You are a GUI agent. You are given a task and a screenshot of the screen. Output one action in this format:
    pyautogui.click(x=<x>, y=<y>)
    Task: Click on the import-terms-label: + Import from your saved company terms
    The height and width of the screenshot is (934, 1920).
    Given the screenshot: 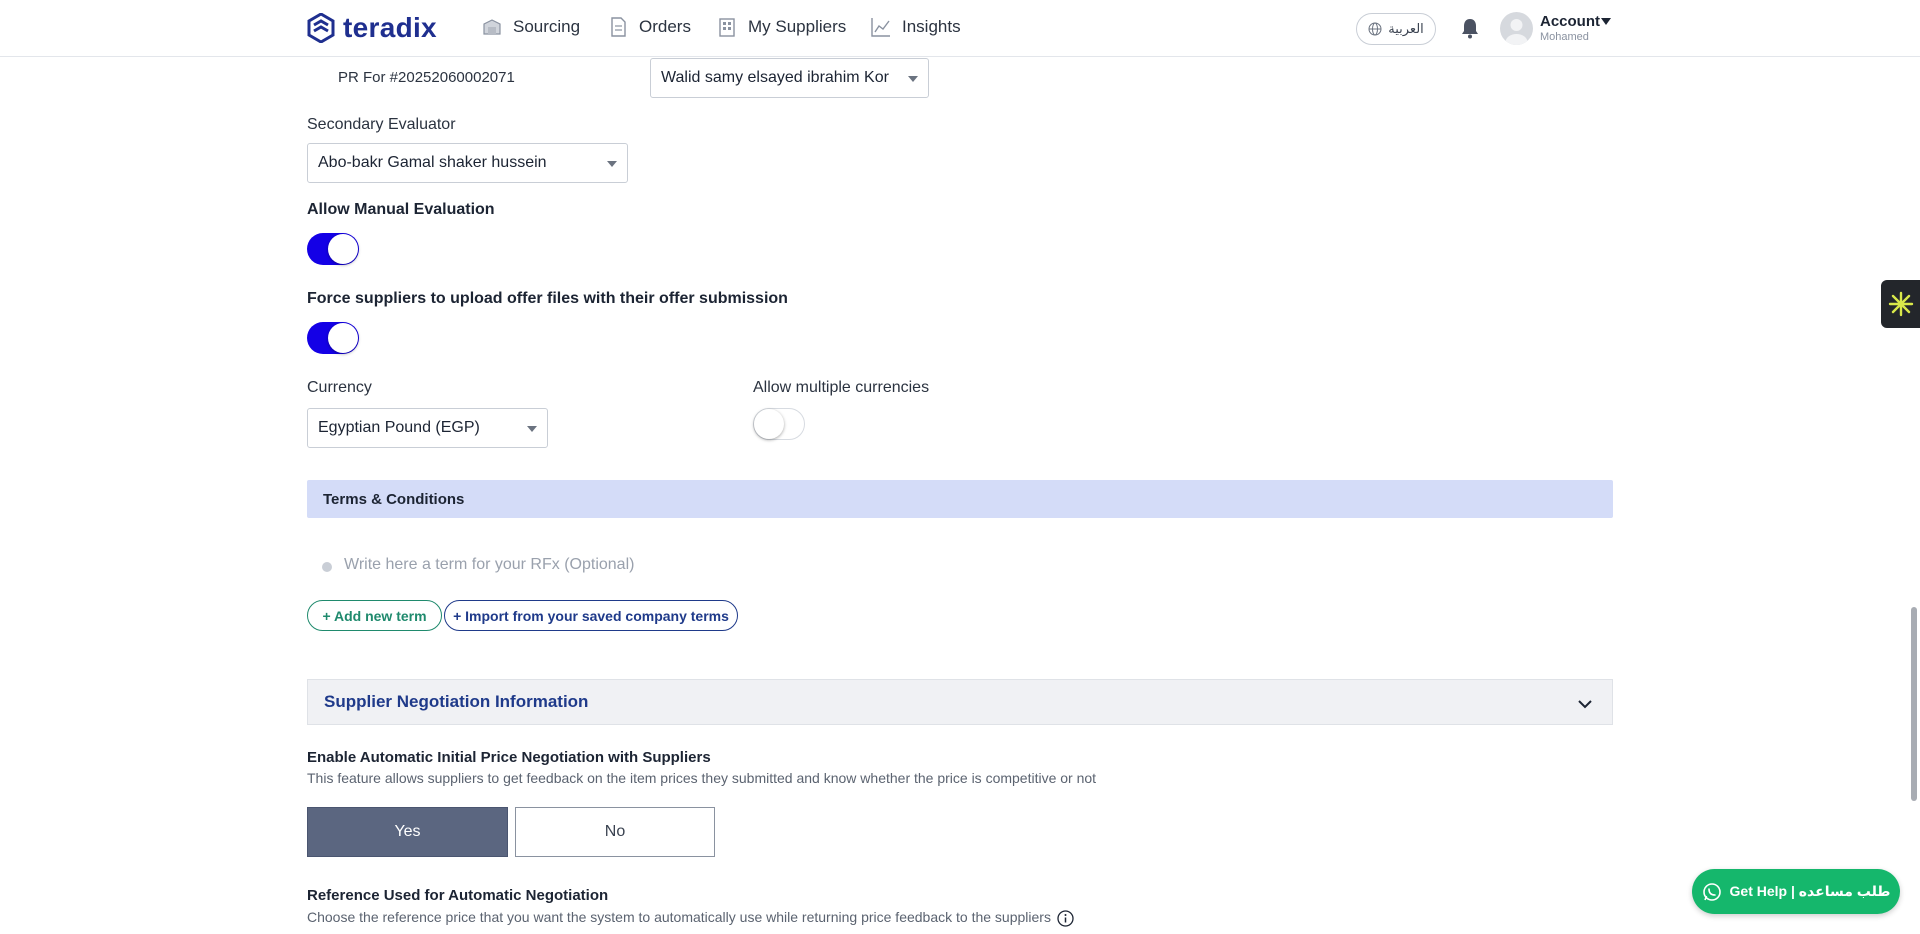 What is the action you would take?
    pyautogui.click(x=591, y=615)
    